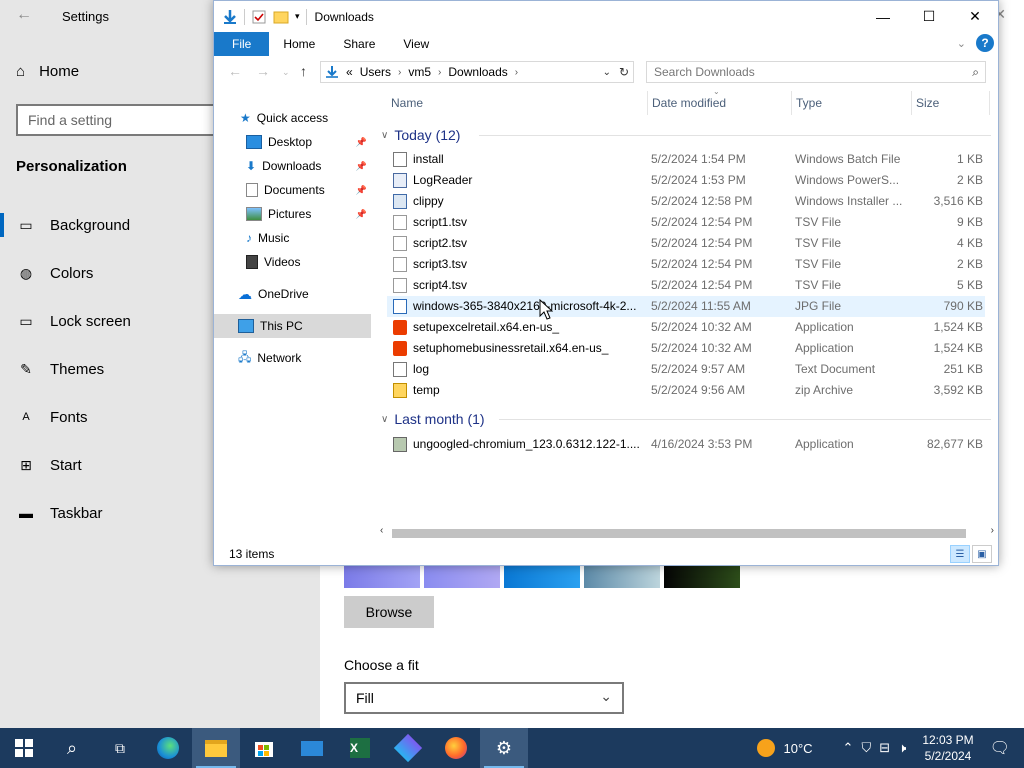 The image size is (1024, 768). What do you see at coordinates (76, 513) in the screenshot?
I see `nav-item-label: Taskbar` at bounding box center [76, 513].